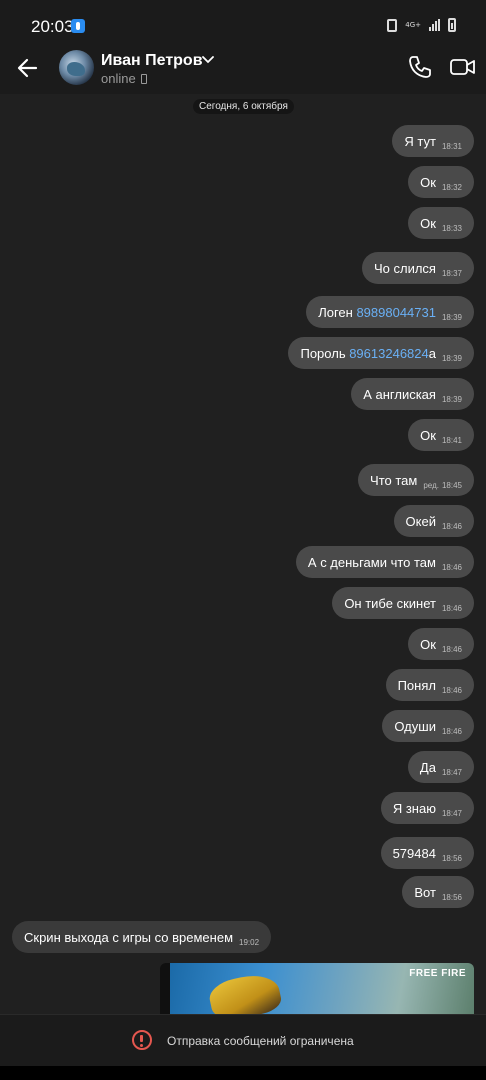 The image size is (486, 1080). I want to click on message-text: Вот, so click(425, 892).